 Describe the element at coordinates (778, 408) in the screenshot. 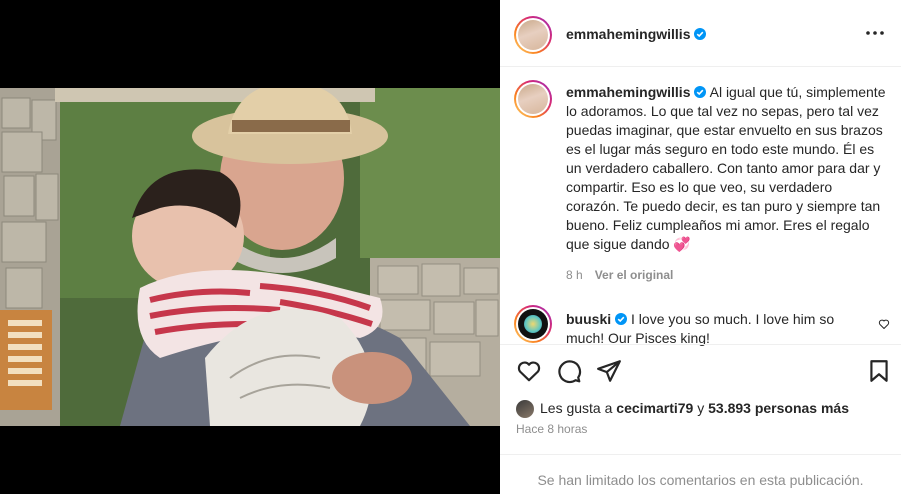

I see `likes-count: 53.893 personas más` at that location.